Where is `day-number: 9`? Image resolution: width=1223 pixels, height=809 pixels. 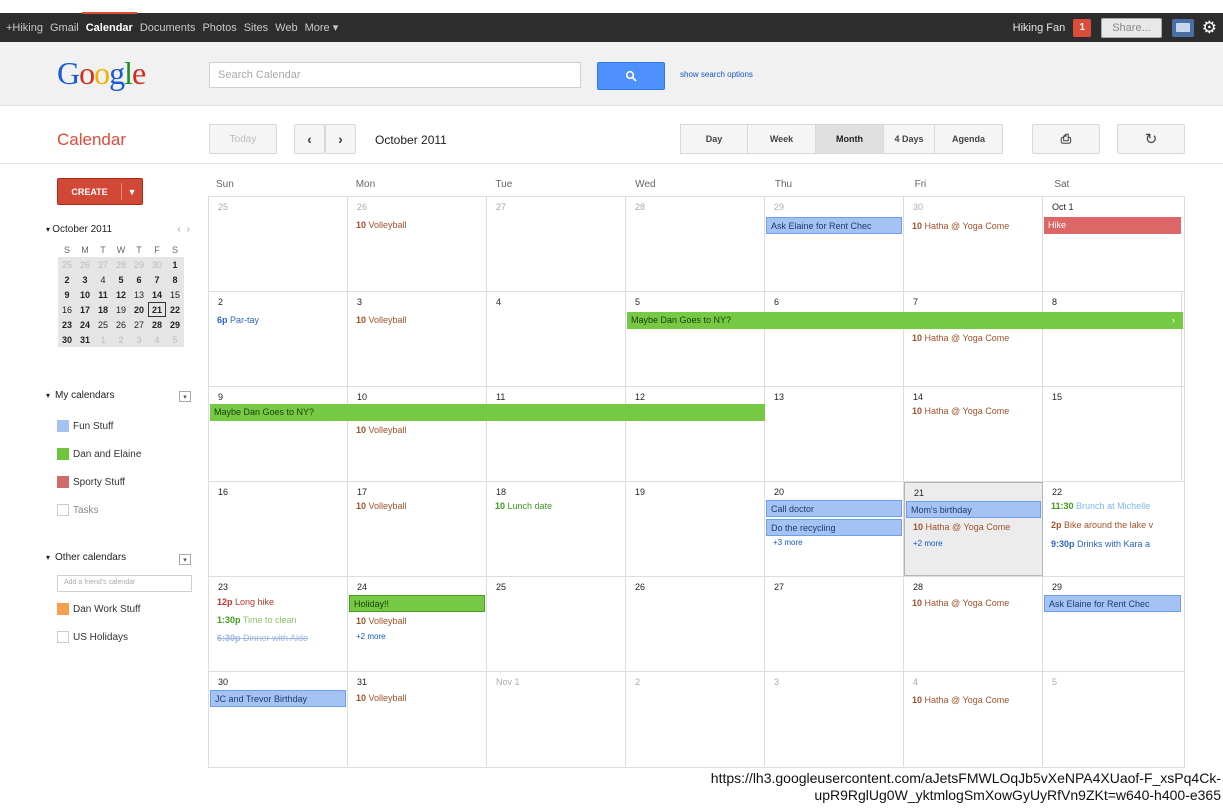 day-number: 9 is located at coordinates (220, 397).